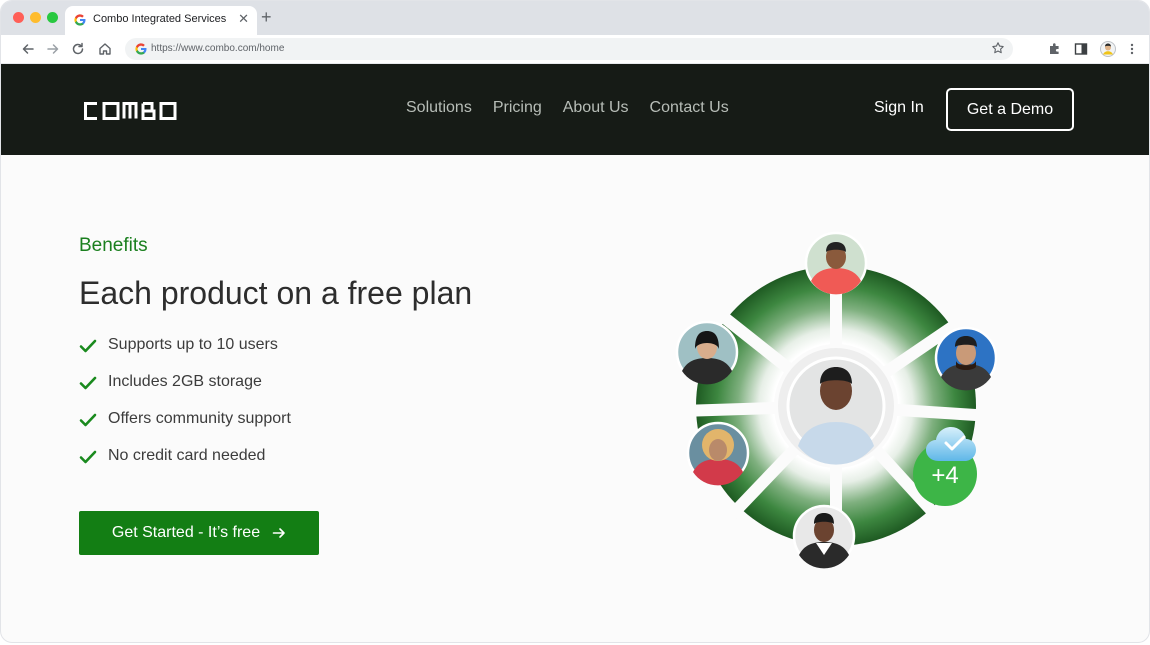  I want to click on benefit-item: No credit card needed, so click(185, 465).